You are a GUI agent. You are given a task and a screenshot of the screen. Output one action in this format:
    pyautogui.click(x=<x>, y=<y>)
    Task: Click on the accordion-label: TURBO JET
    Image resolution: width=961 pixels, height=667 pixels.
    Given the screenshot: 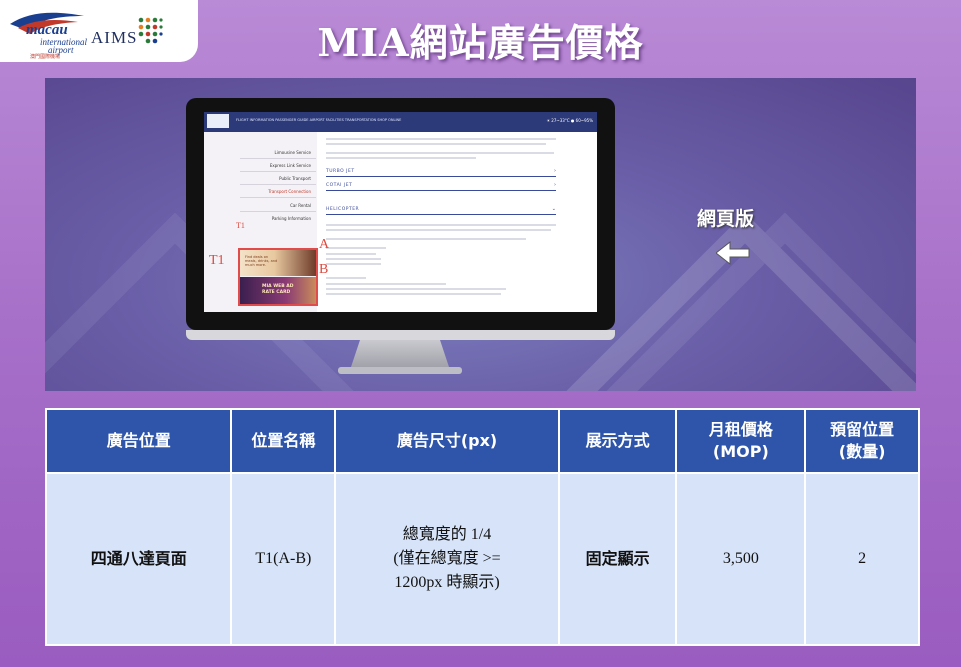 What is the action you would take?
    pyautogui.click(x=340, y=171)
    